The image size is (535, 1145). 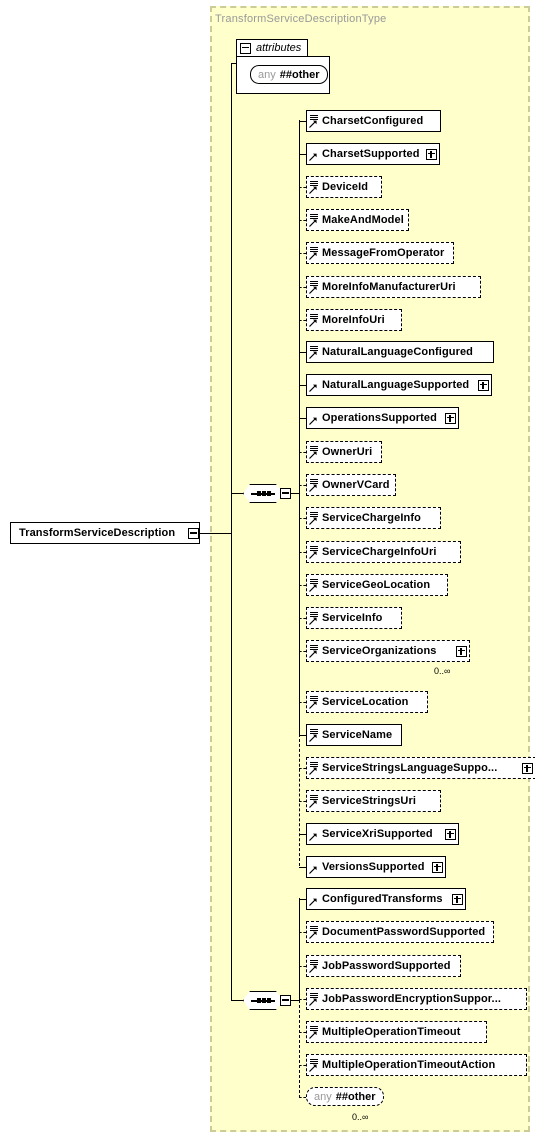 What do you see at coordinates (384, 835) in the screenshot?
I see `element-node: ServiceXriSupported` at bounding box center [384, 835].